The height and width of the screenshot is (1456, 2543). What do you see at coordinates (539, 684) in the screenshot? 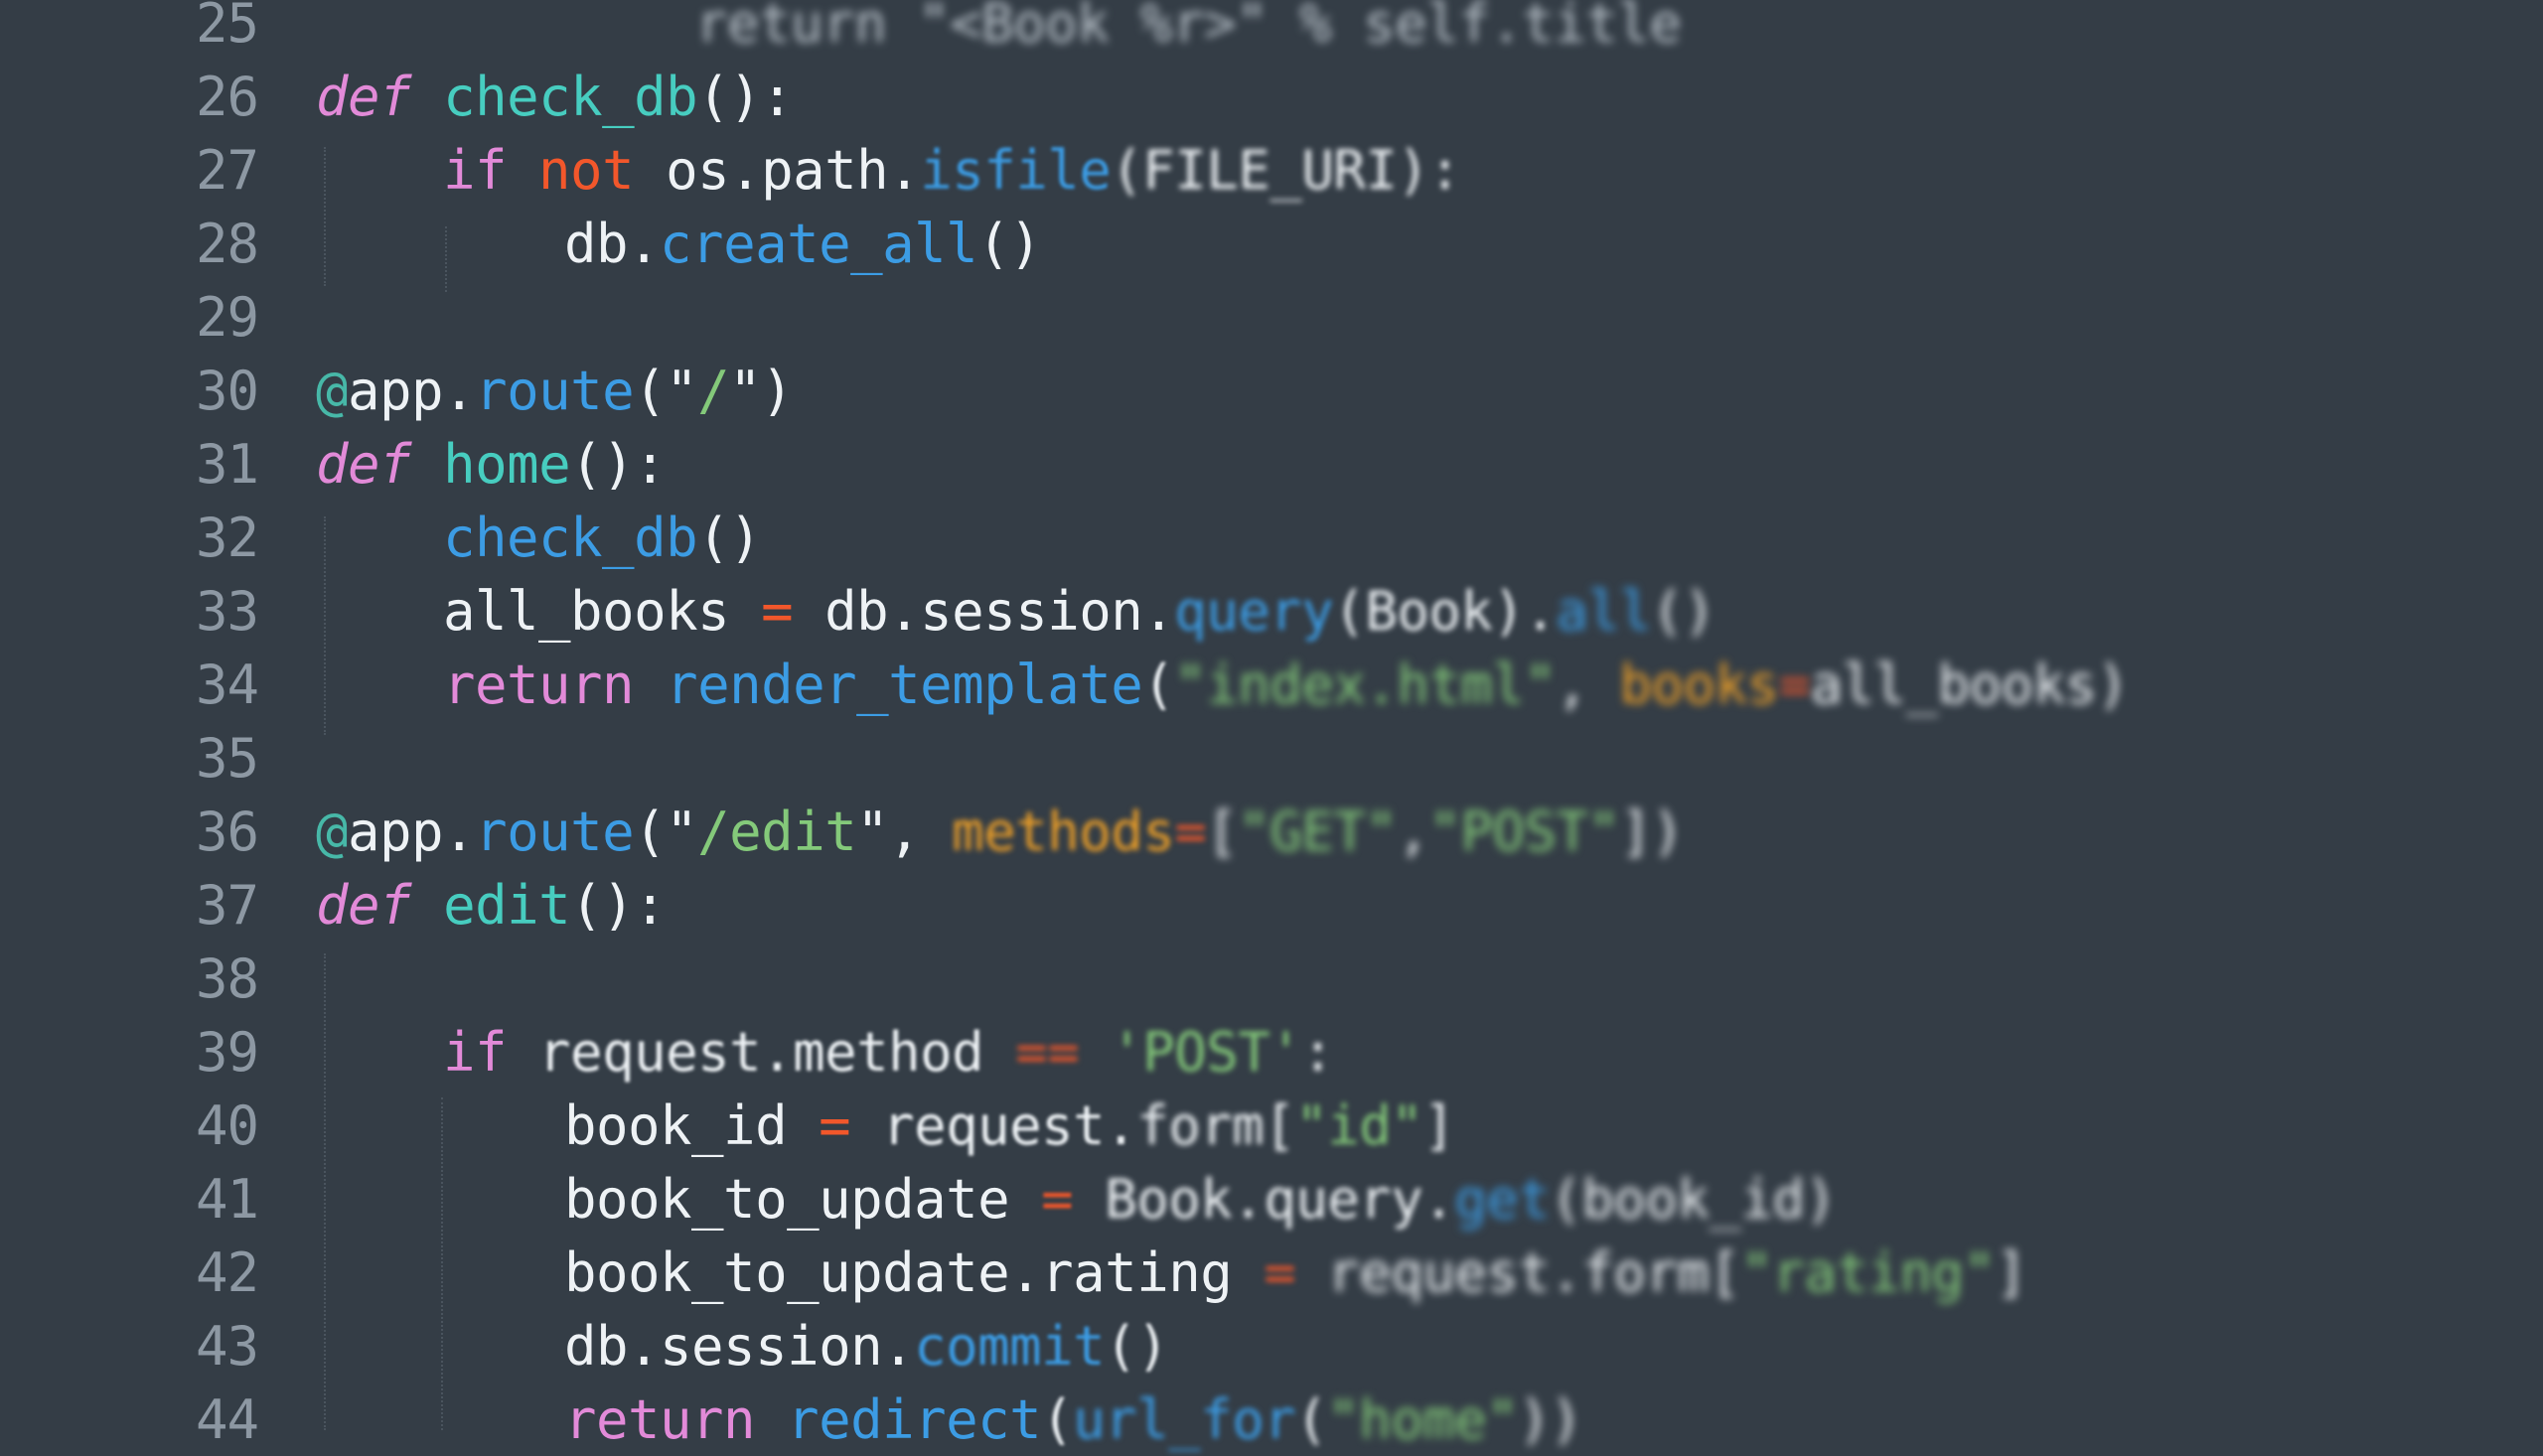
I see `keyword-return: return` at bounding box center [539, 684].